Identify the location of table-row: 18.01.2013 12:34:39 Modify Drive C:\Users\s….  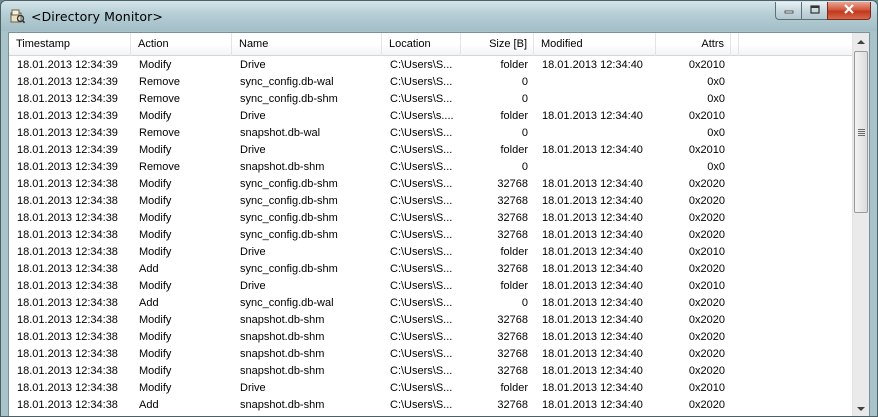
(431, 116).